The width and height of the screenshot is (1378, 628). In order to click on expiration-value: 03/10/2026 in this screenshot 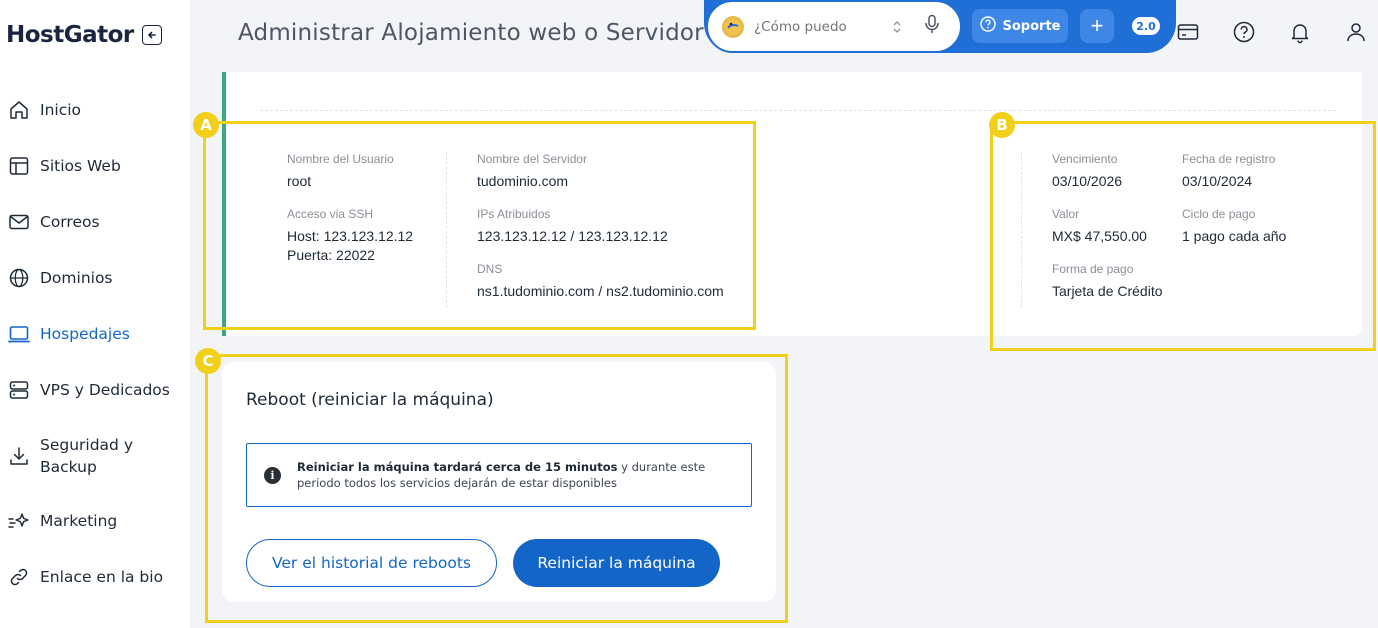, I will do `click(1087, 181)`.